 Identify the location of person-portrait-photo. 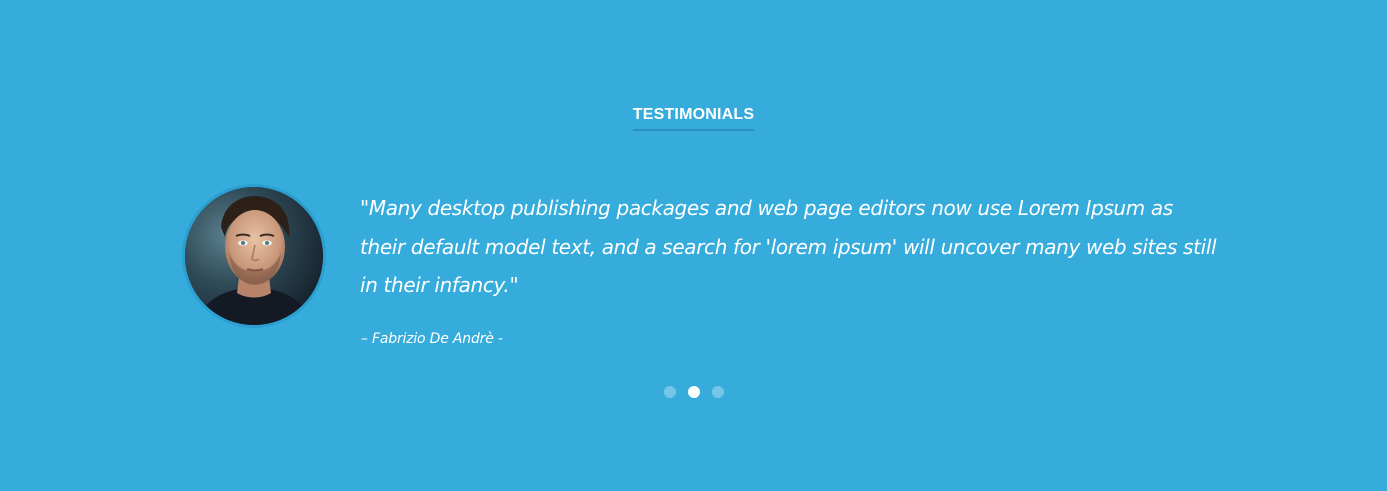
(254, 256).